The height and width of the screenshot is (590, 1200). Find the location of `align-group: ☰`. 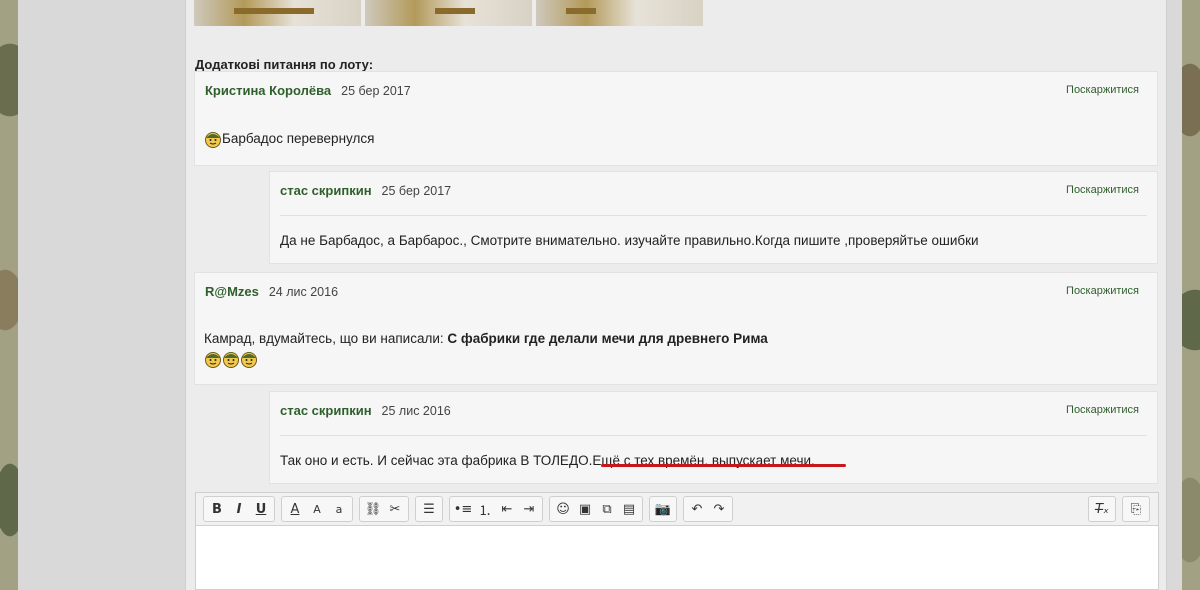

align-group: ☰ is located at coordinates (429, 509).